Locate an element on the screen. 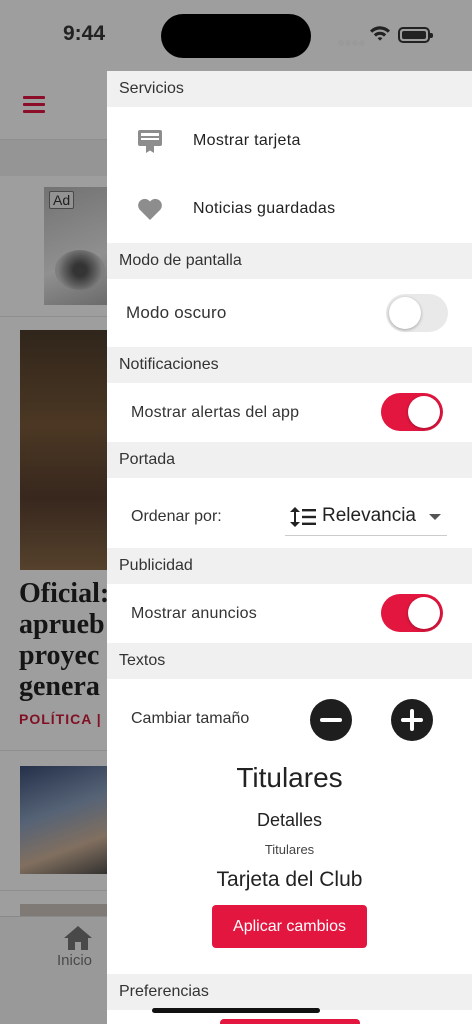  sort-value: Relevancia is located at coordinates (369, 515).